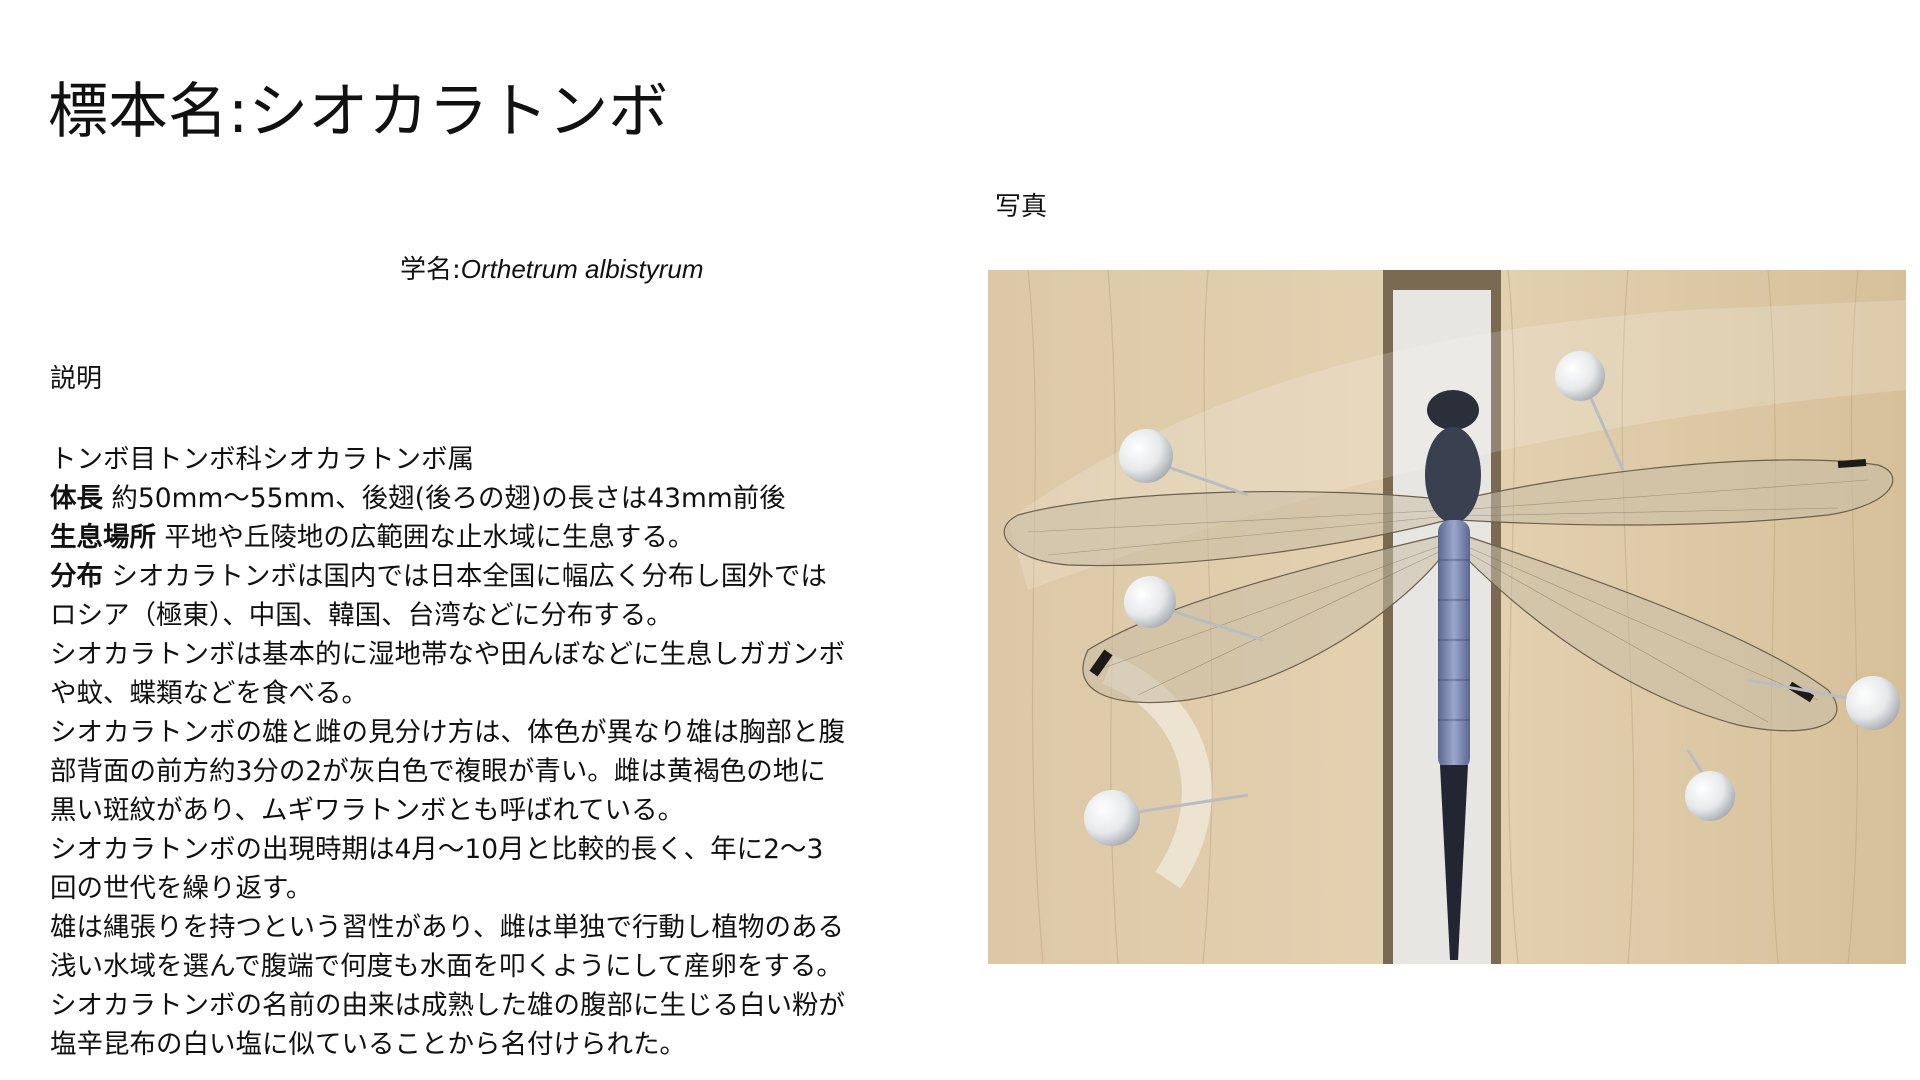 The height and width of the screenshot is (1080, 1920). I want to click on dragonfly-abdomen, so click(1454, 645).